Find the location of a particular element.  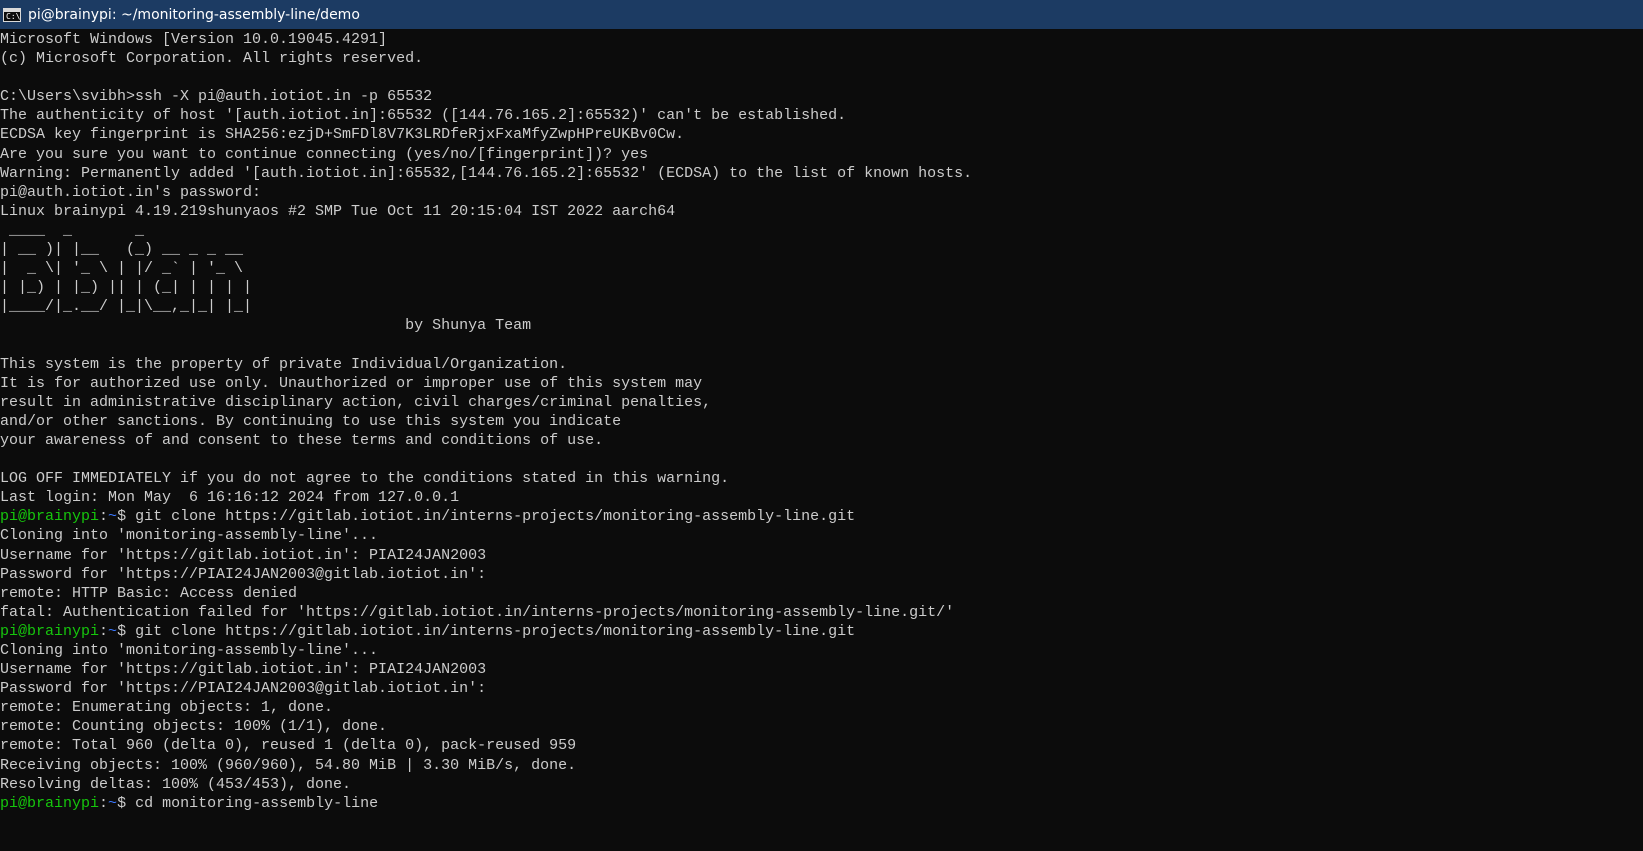

terminal-line: Resolving deltas: 100% (453/453), done. is located at coordinates (176, 784).